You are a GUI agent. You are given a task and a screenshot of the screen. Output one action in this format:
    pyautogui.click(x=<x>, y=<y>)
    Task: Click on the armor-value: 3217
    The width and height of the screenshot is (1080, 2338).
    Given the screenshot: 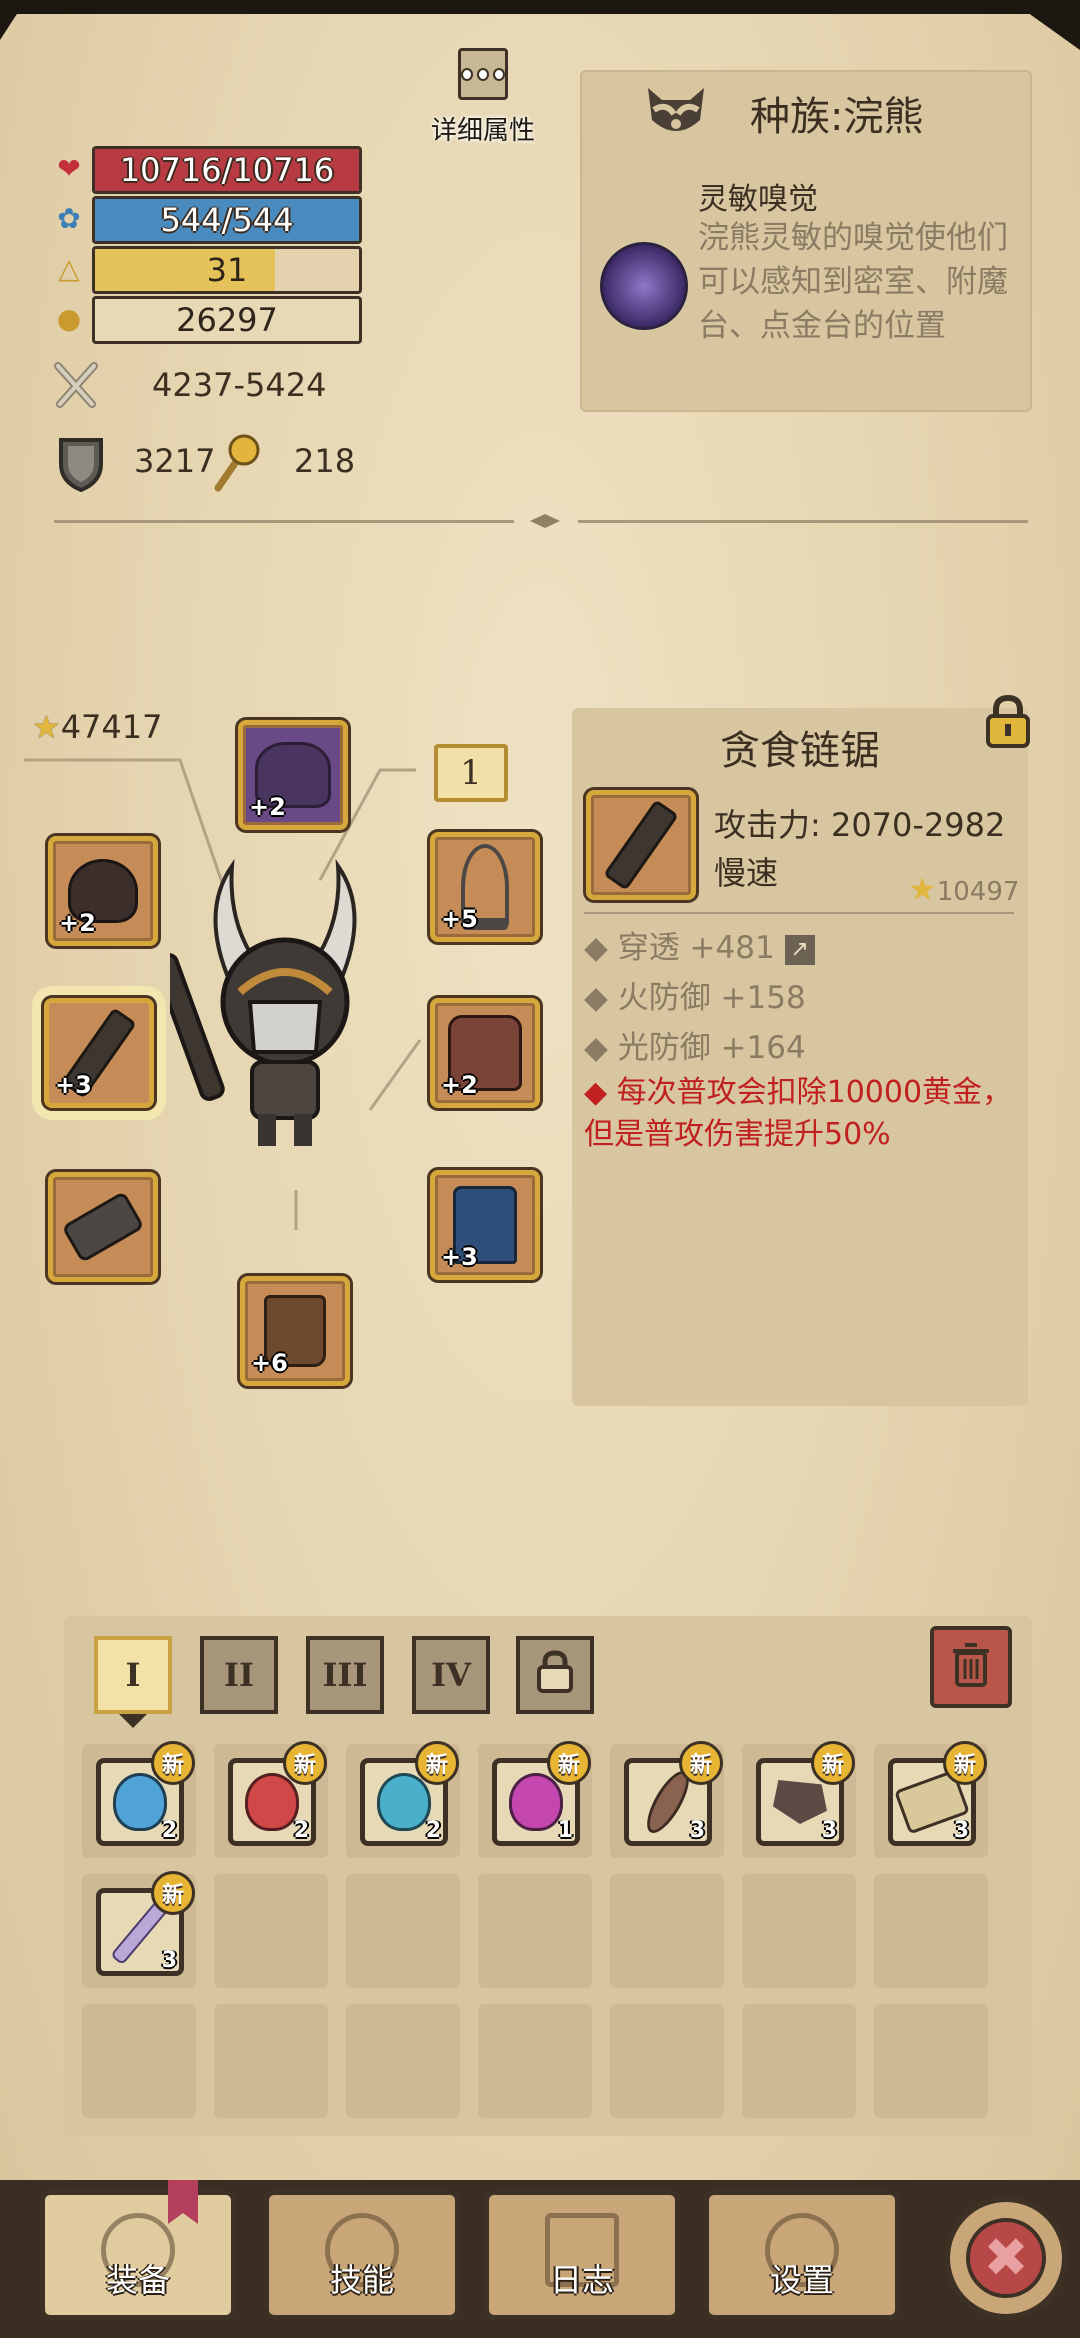 What is the action you would take?
    pyautogui.click(x=175, y=461)
    